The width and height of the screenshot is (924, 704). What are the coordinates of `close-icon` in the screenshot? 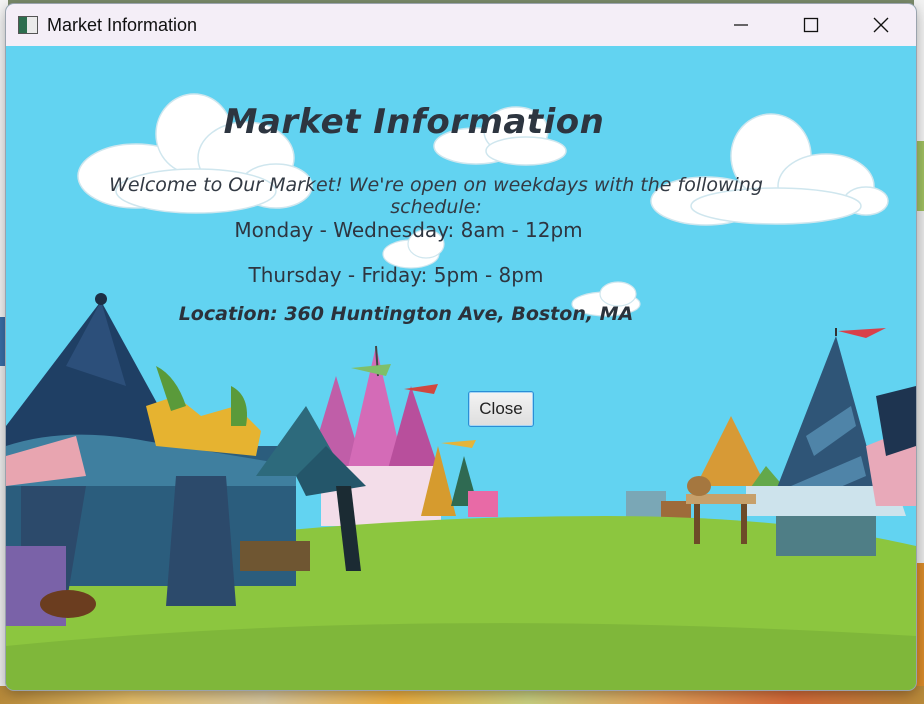 It's located at (881, 25).